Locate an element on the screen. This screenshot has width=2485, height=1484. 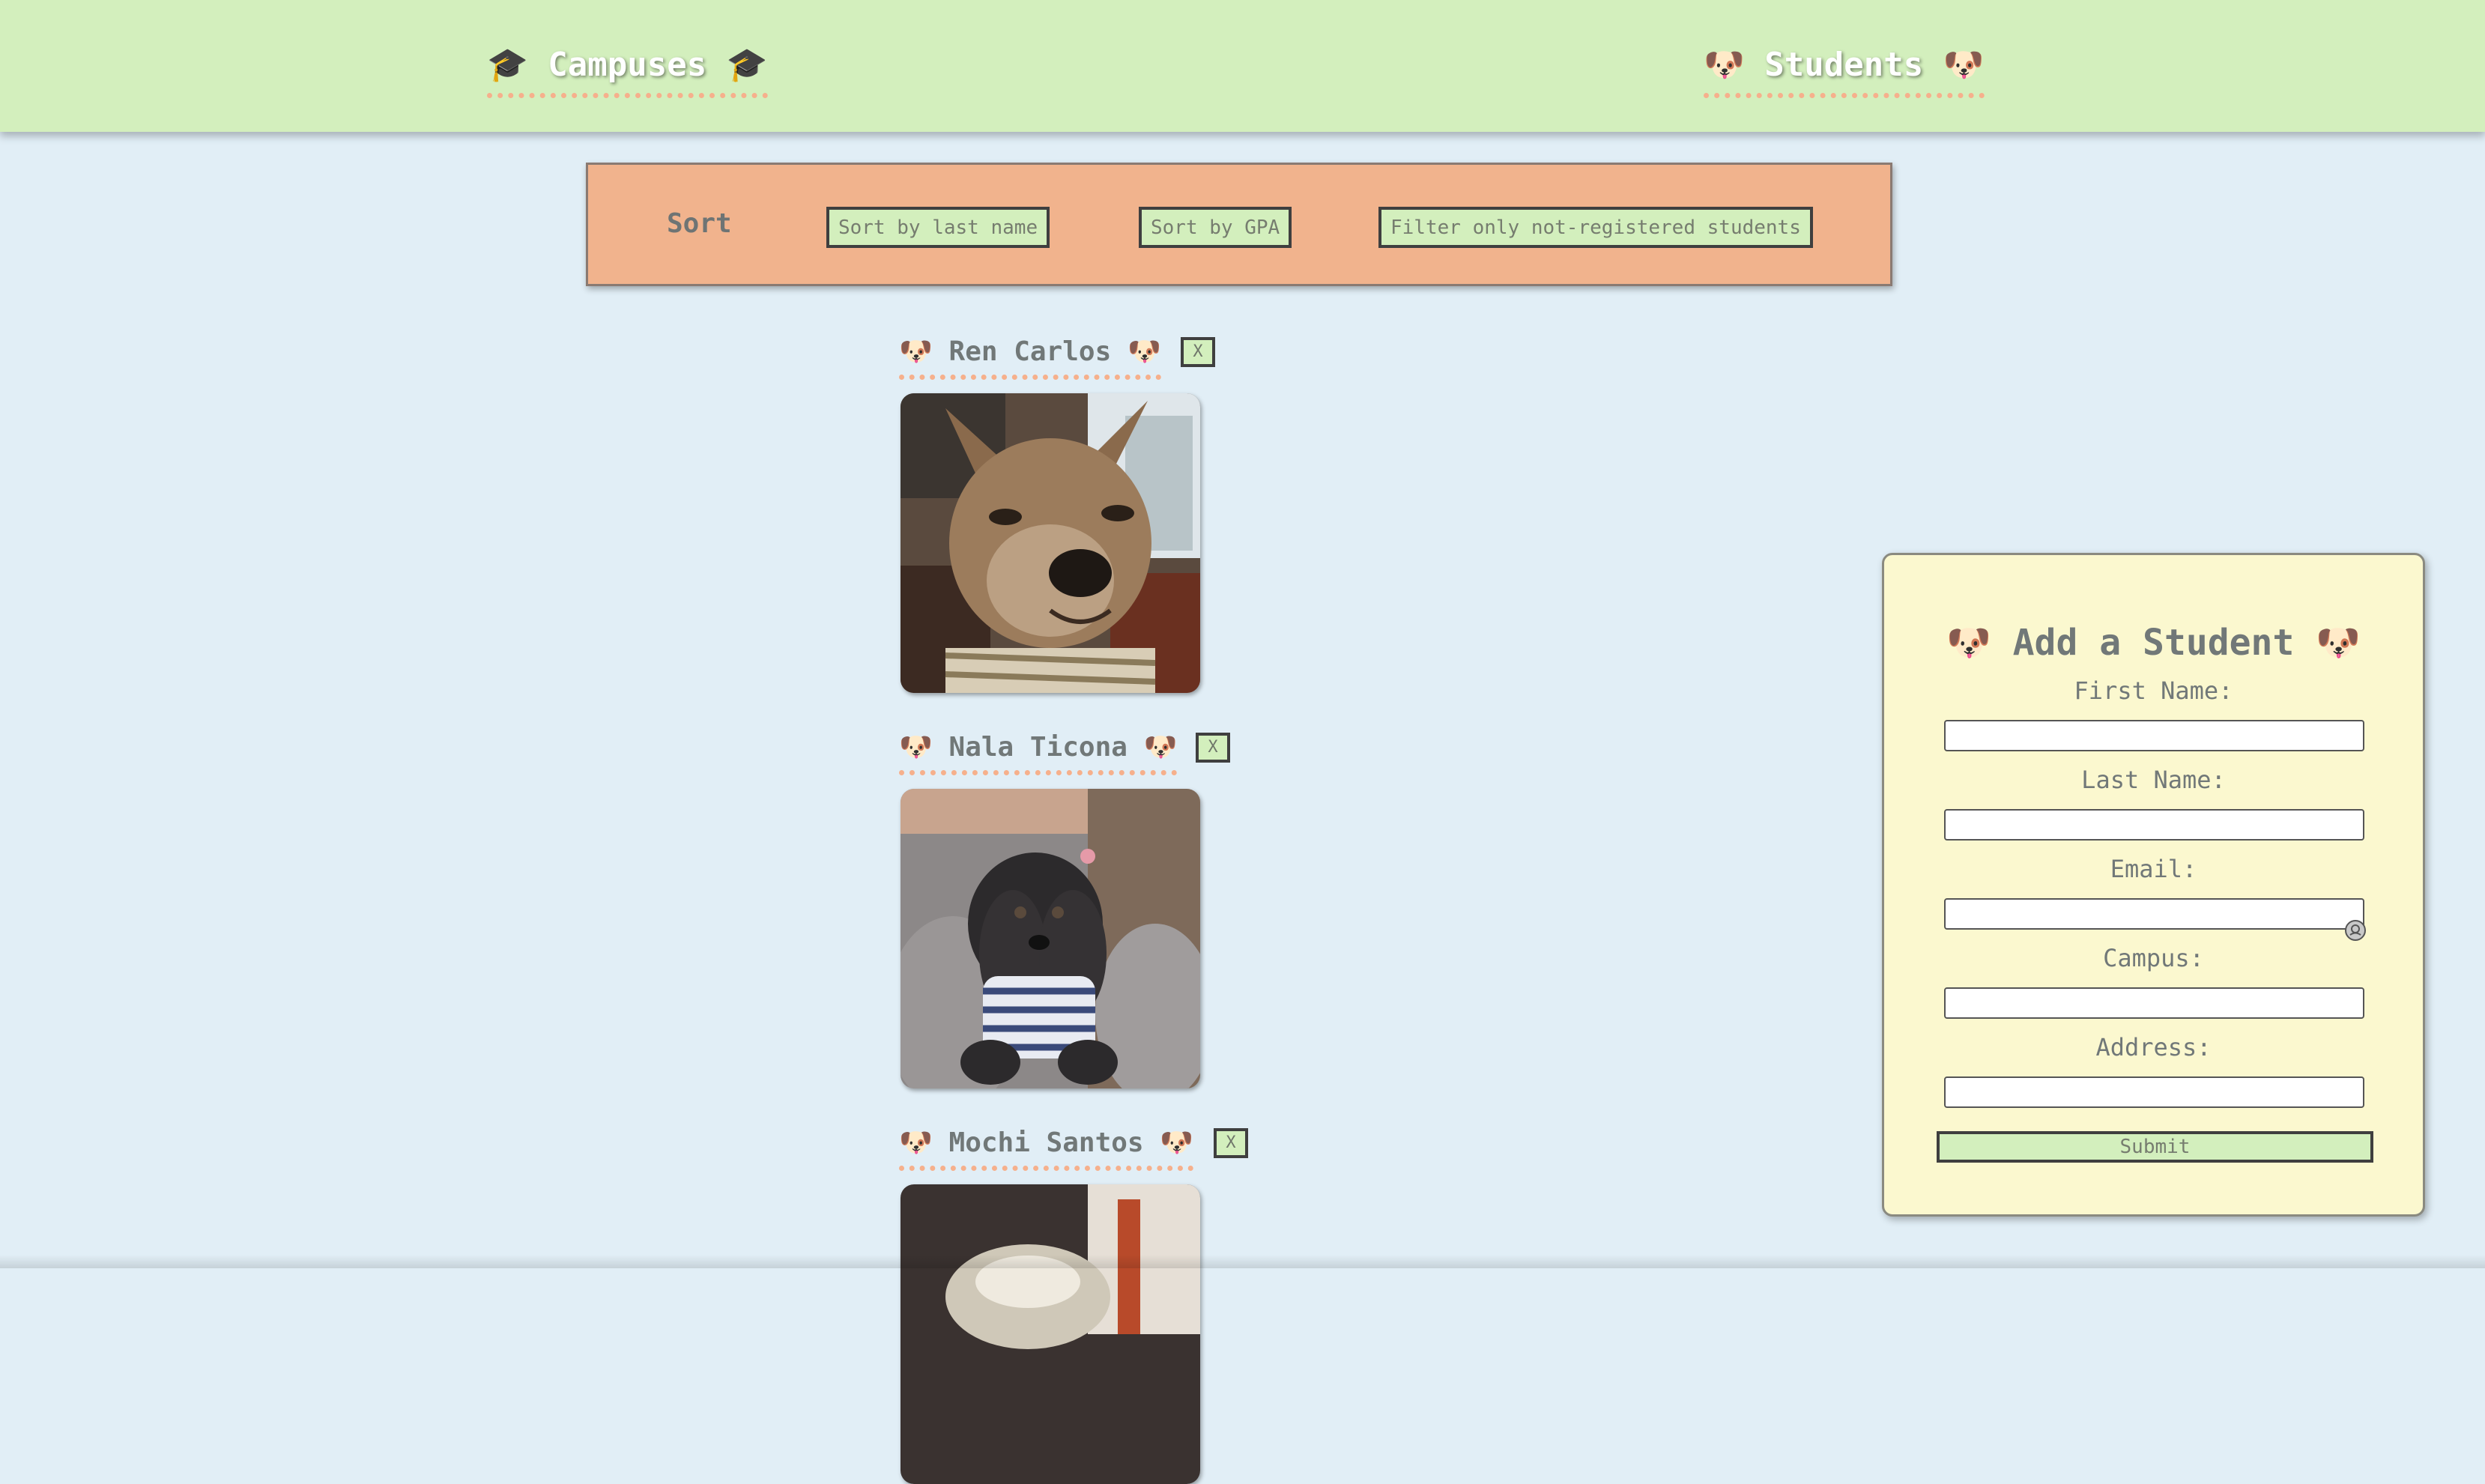
filter-not-registered-button: Filter only not-registered students is located at coordinates (1595, 228).